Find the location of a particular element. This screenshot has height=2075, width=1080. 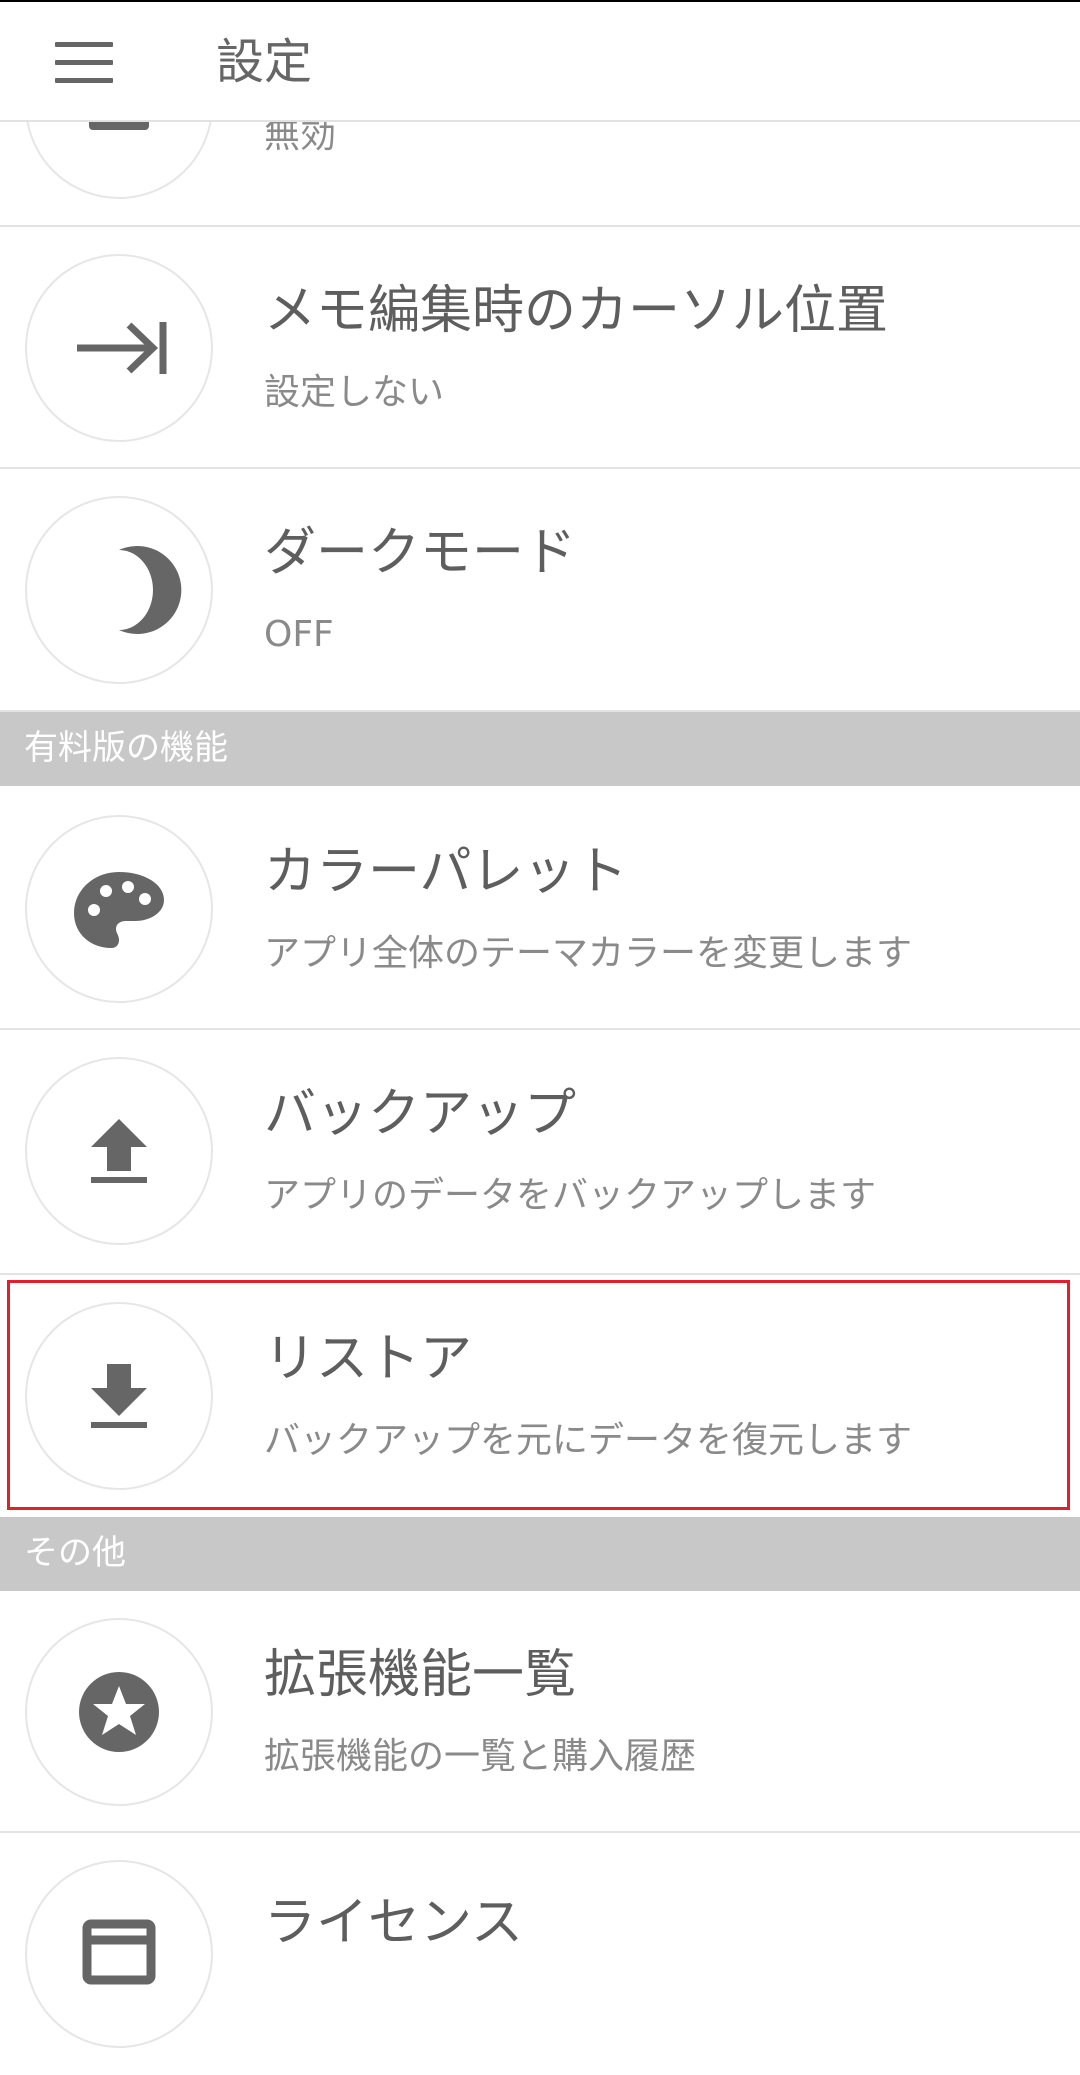

app-bar: 設定 is located at coordinates (540, 61).